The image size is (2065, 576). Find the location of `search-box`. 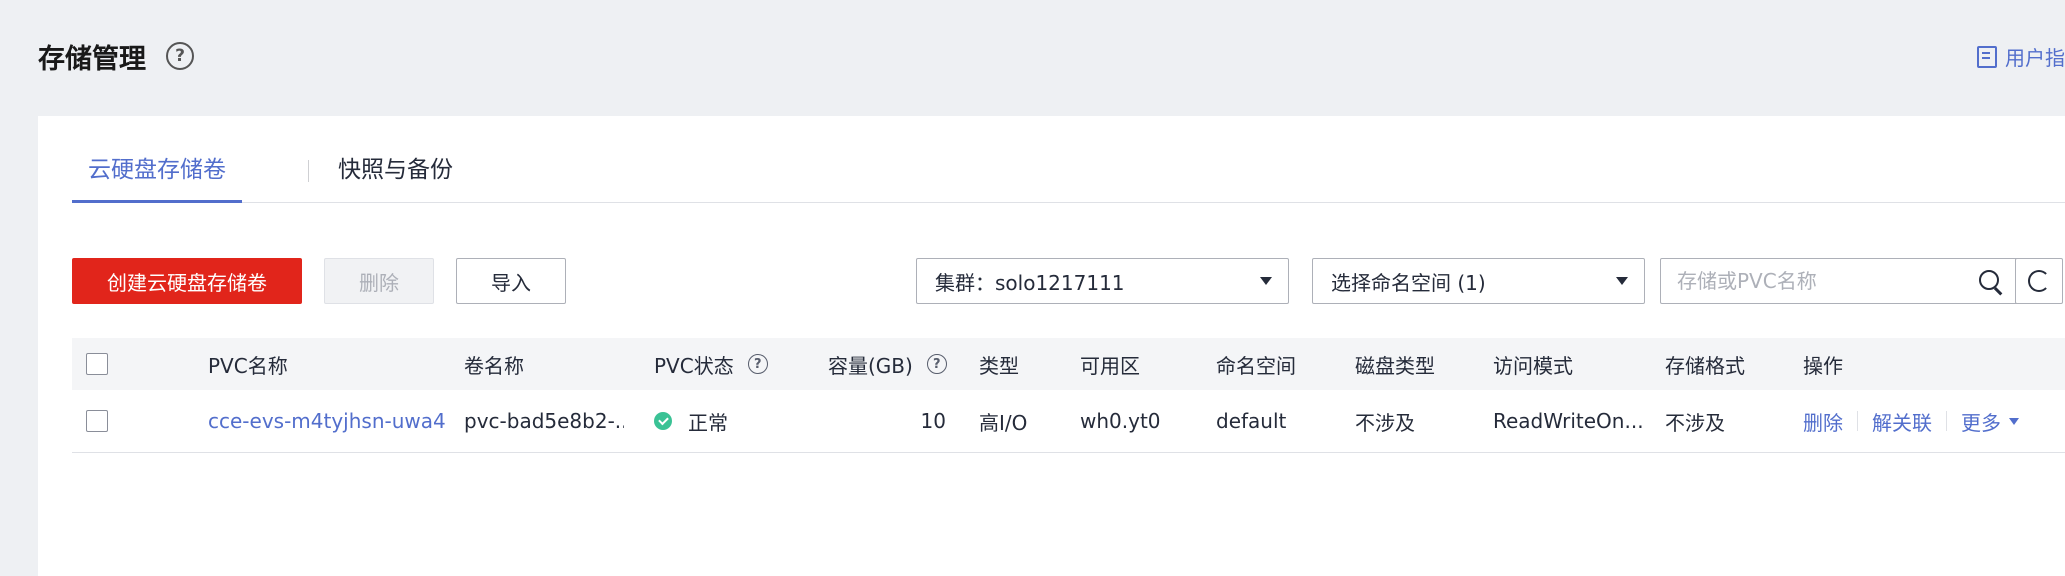

search-box is located at coordinates (1839, 281).